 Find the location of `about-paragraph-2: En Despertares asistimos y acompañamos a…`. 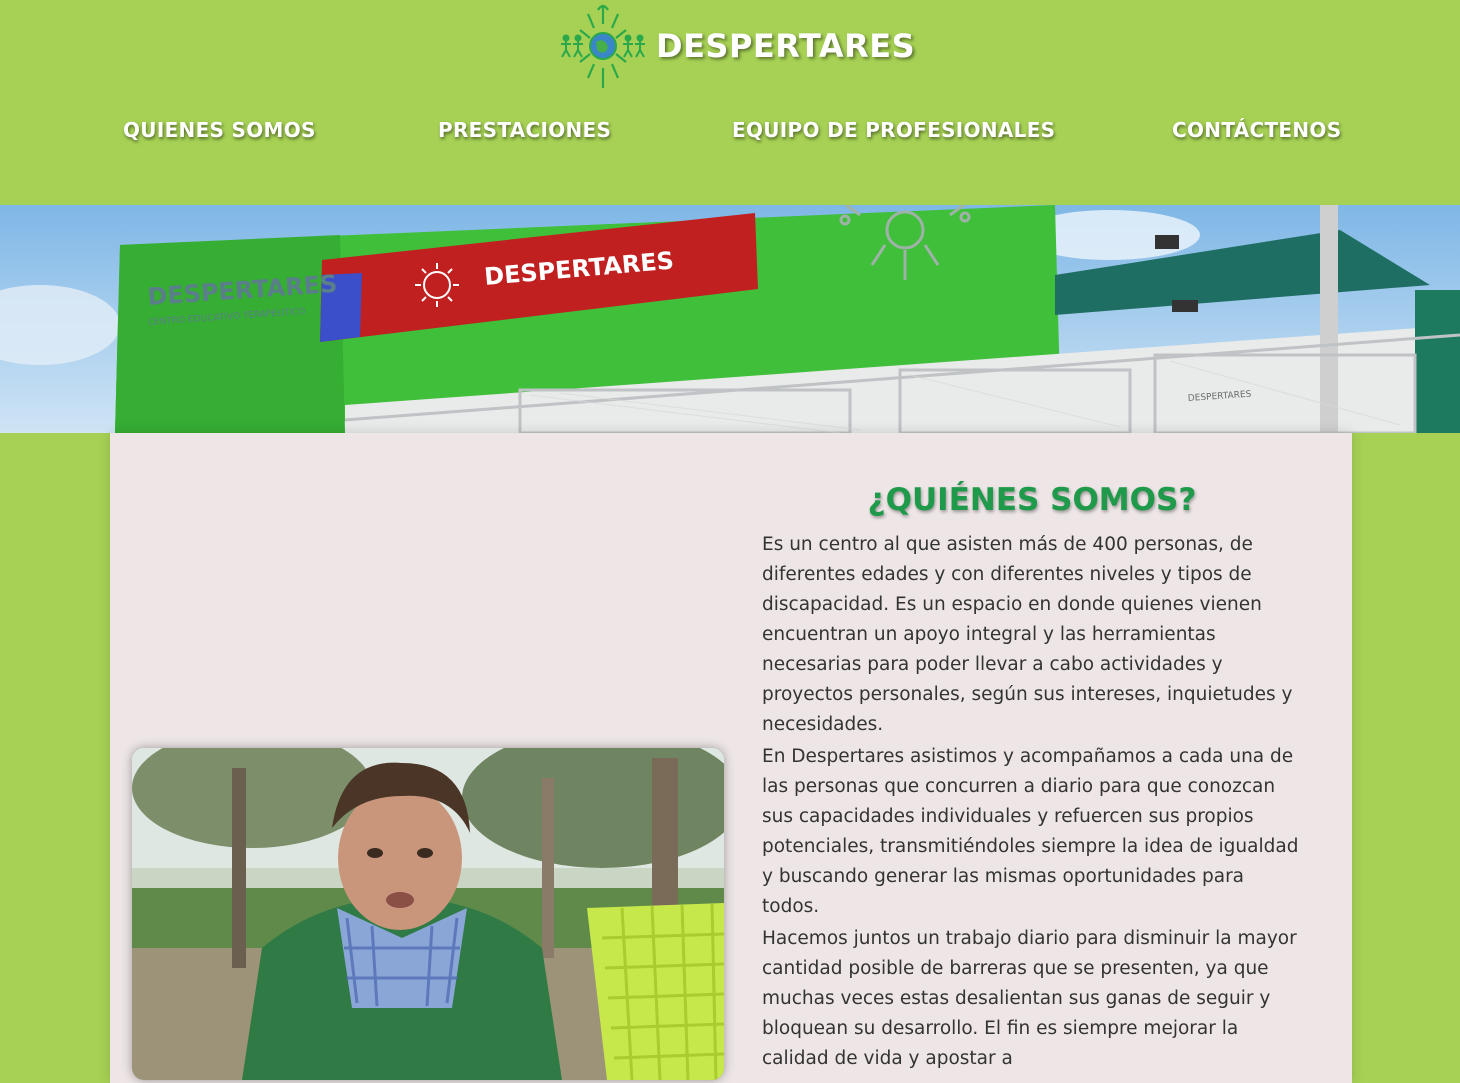

about-paragraph-2: En Despertares asistimos y acompañamos a… is located at coordinates (1030, 831).